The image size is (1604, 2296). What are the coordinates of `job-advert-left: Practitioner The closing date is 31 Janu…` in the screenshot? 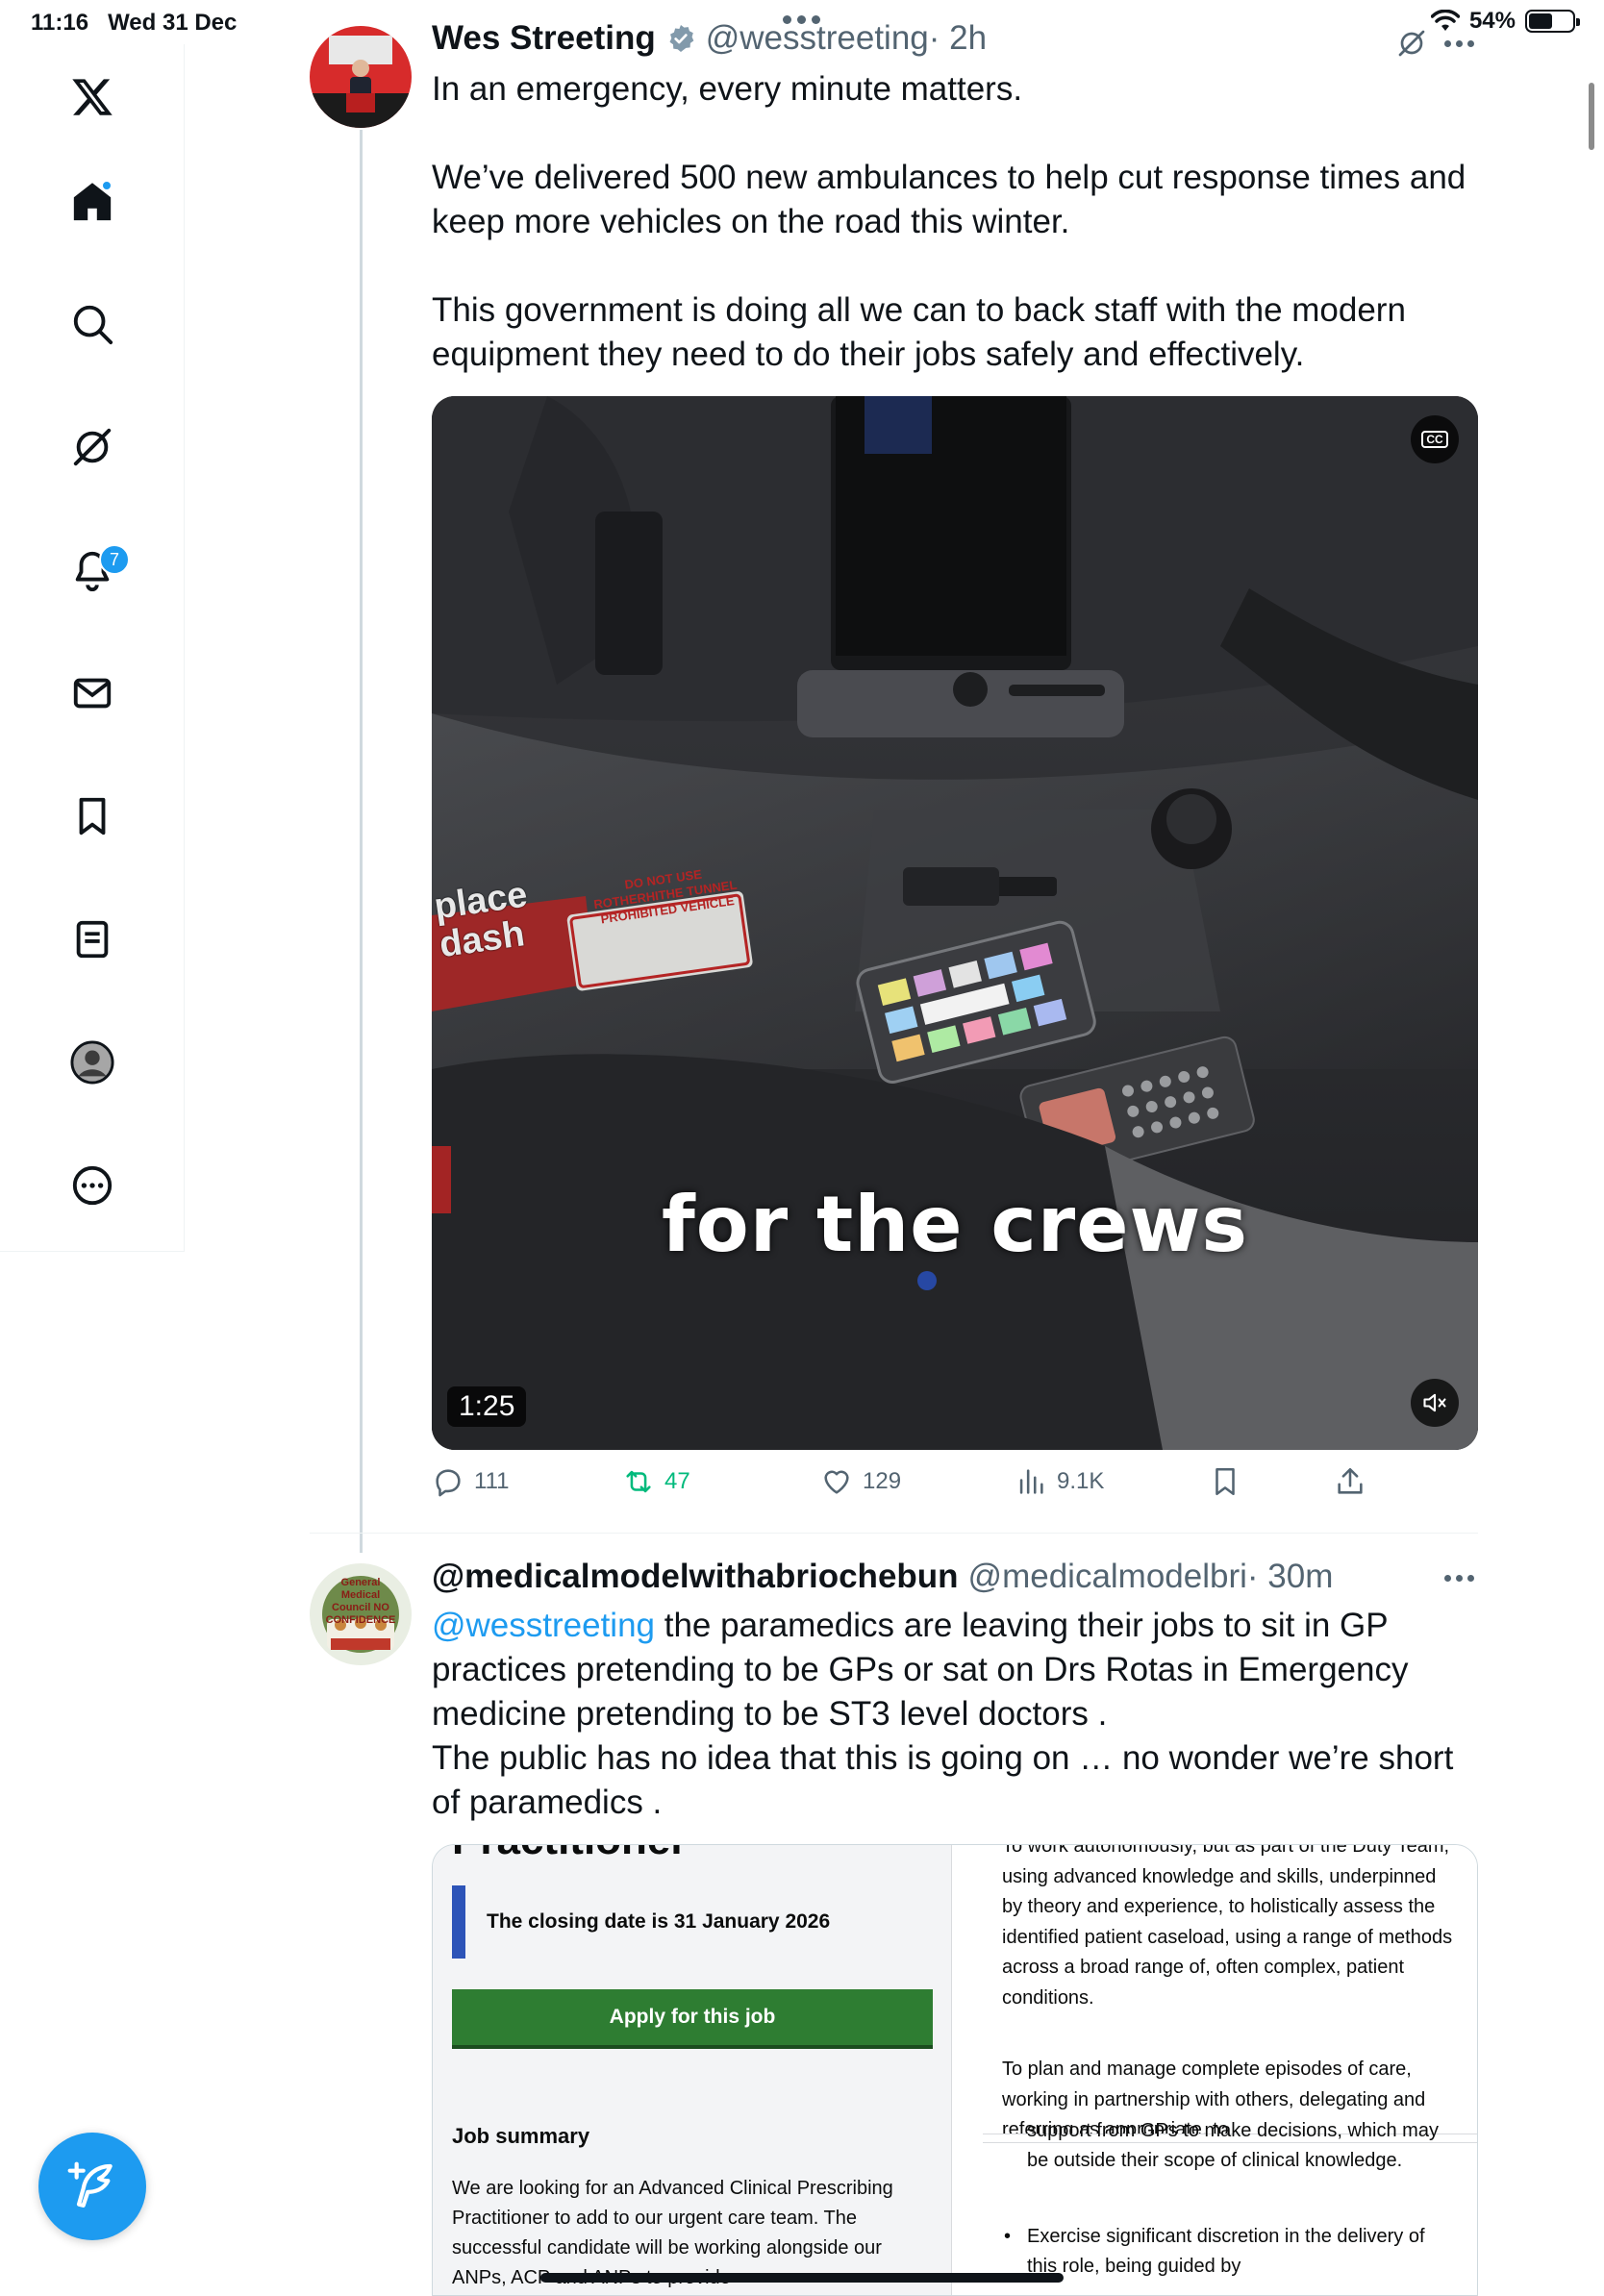 It's located at (692, 2070).